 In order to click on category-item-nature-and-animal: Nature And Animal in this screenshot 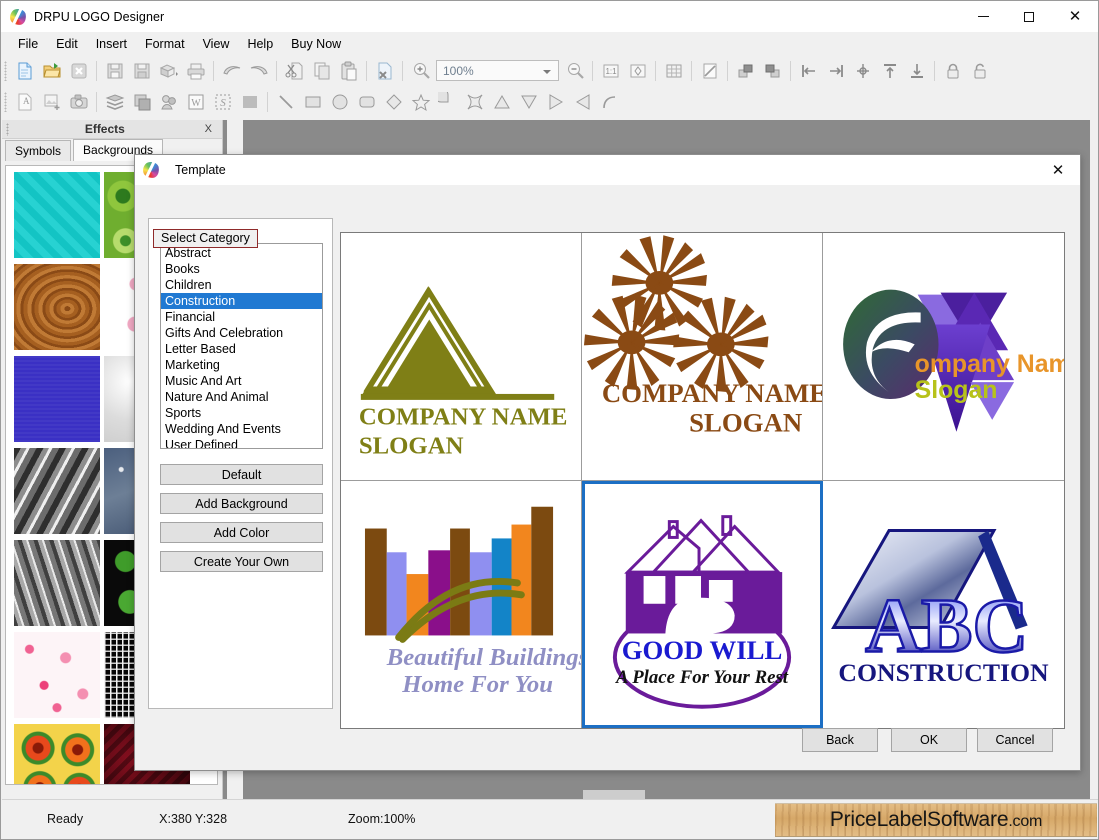, I will do `click(241, 397)`.